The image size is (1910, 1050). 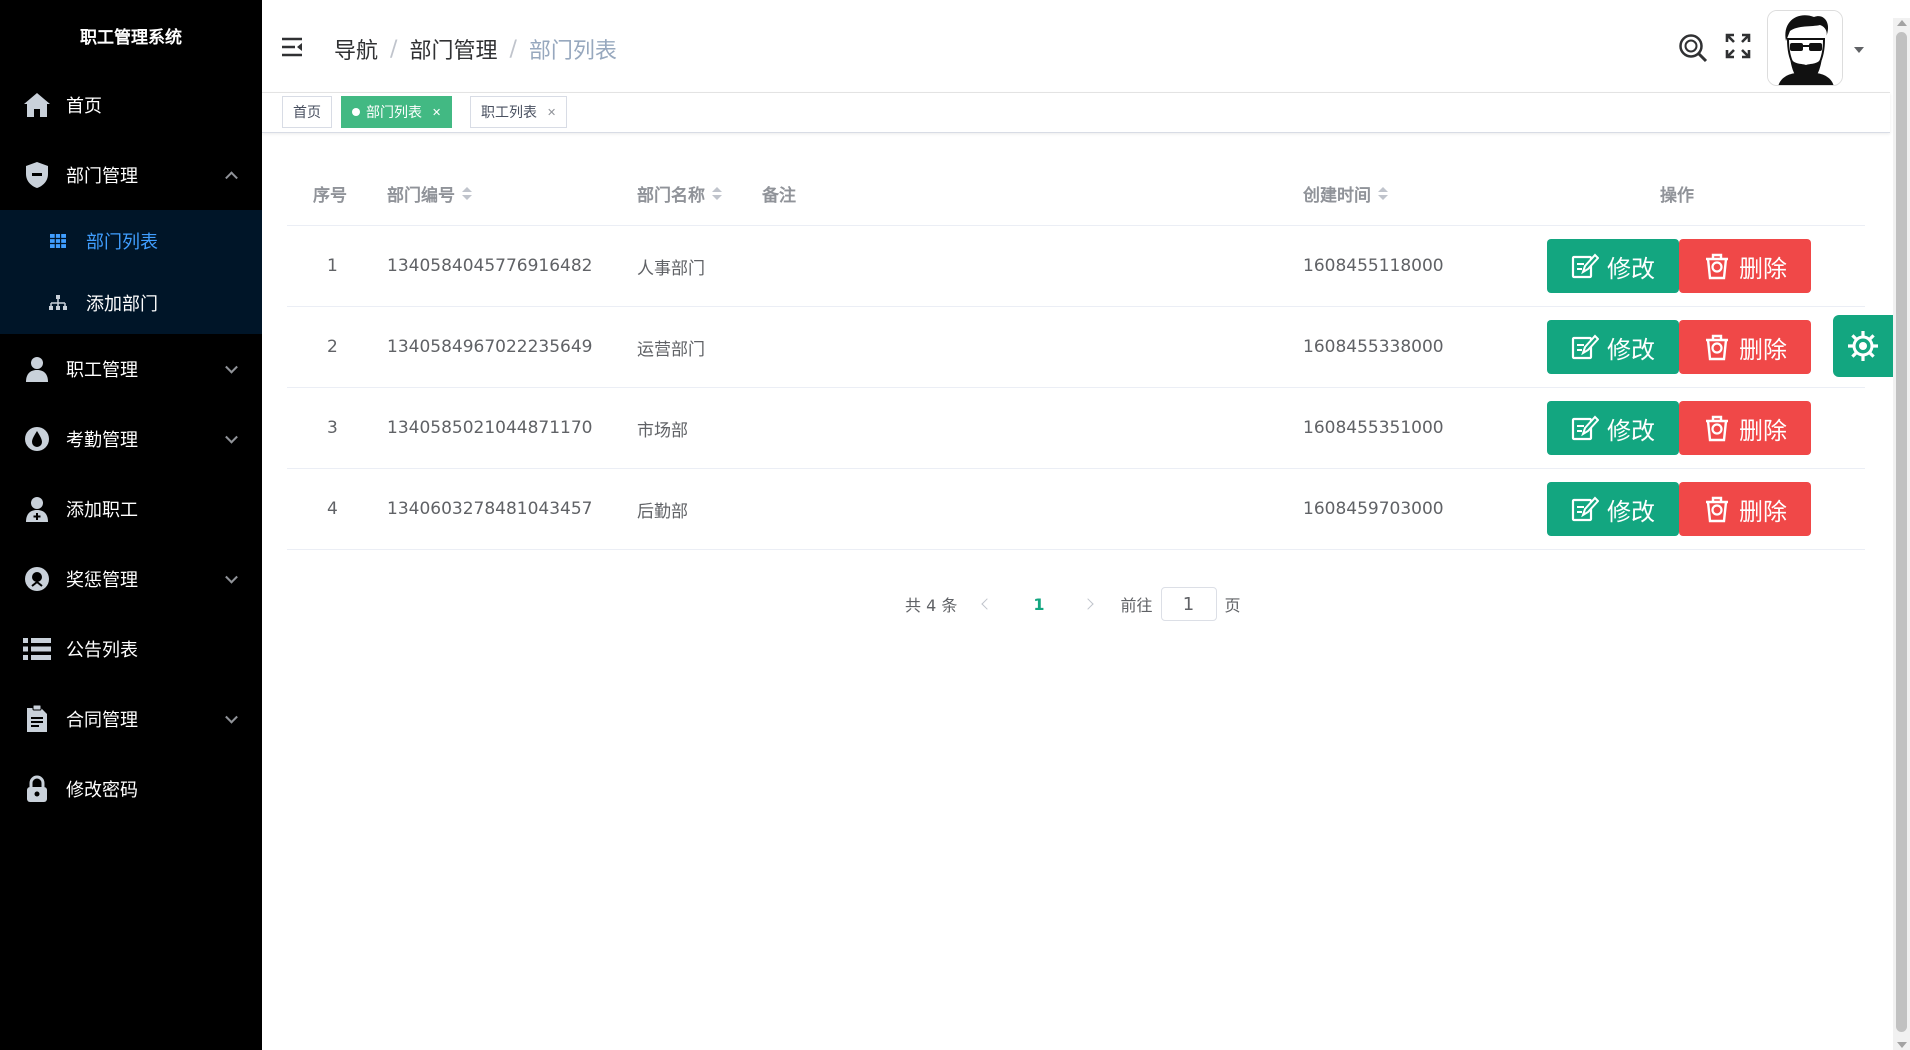 I want to click on column-header-dept-name: 部门名称, so click(x=679, y=193).